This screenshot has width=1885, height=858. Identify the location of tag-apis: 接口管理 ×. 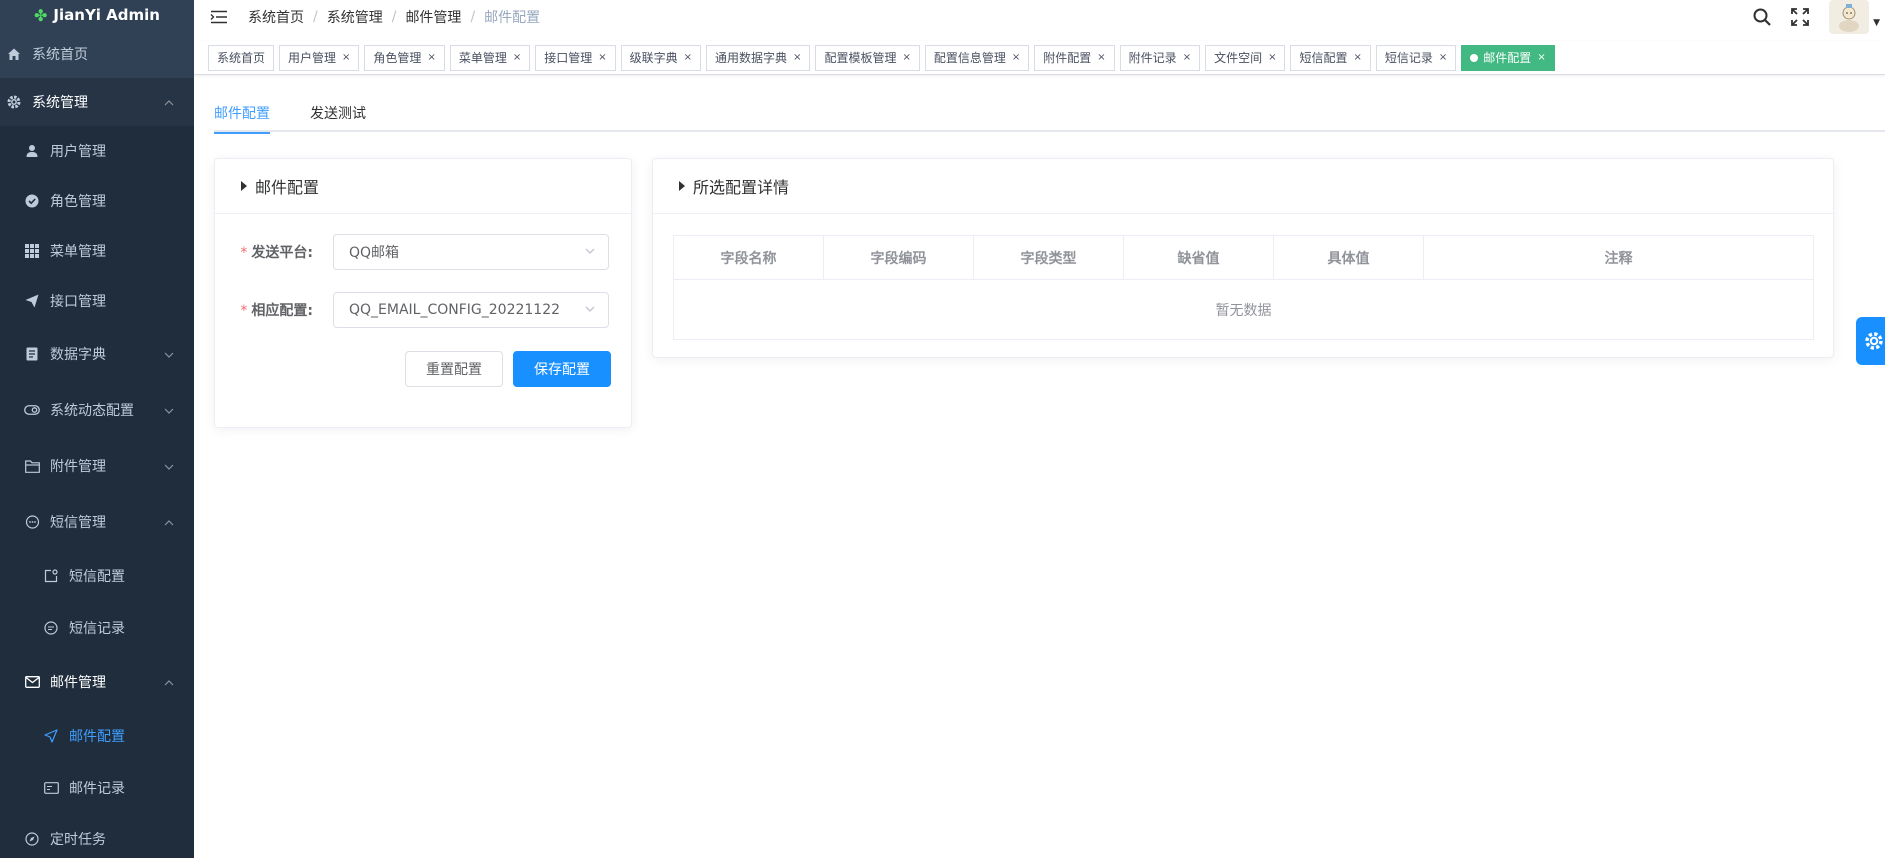
(575, 57).